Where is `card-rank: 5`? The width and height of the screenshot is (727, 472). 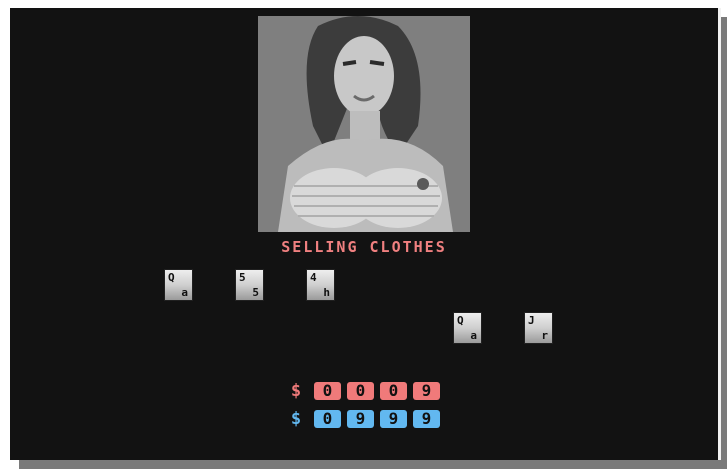
card-rank: 5 is located at coordinates (242, 277).